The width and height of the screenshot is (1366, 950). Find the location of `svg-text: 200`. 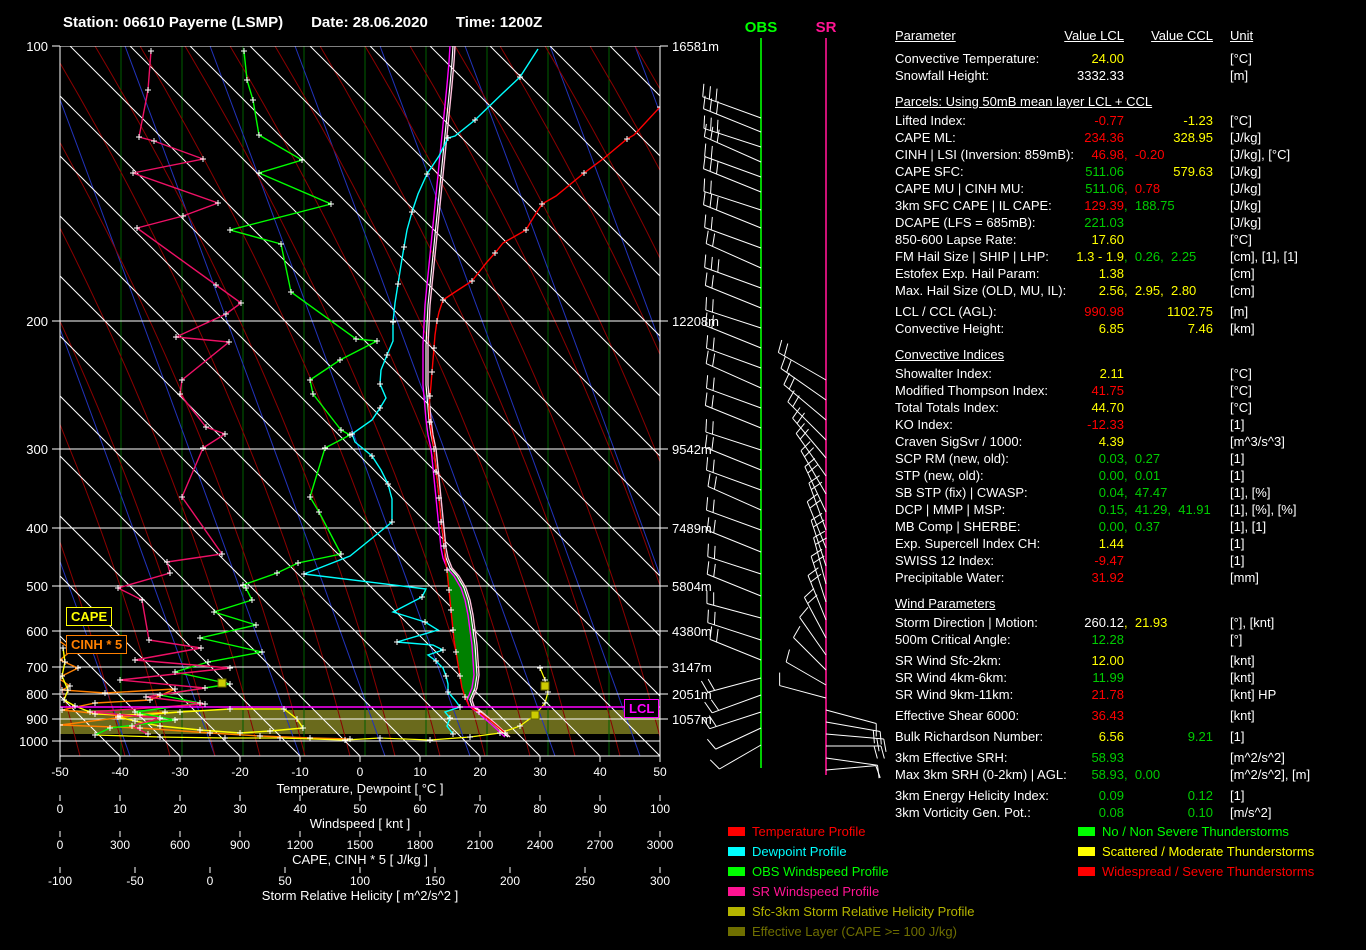

svg-text: 200 is located at coordinates (37, 321).